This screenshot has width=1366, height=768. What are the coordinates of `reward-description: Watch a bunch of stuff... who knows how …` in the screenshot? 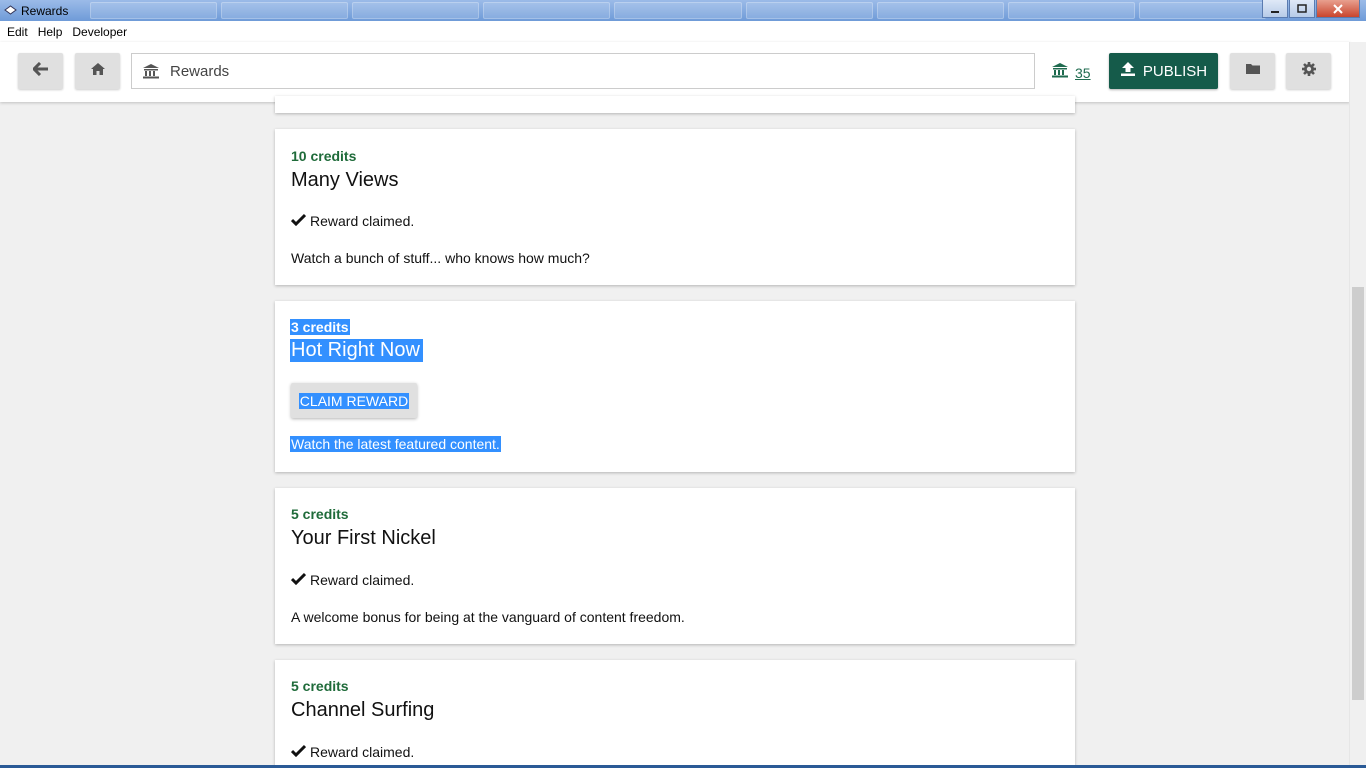 It's located at (440, 258).